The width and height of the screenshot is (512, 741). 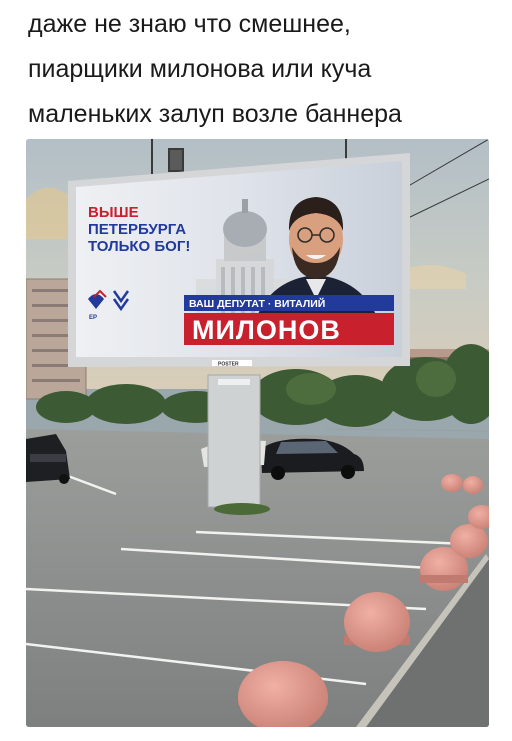 I want to click on billboard-slogan-line-2: ПЕТЕРБУРГА, so click(x=137, y=229).